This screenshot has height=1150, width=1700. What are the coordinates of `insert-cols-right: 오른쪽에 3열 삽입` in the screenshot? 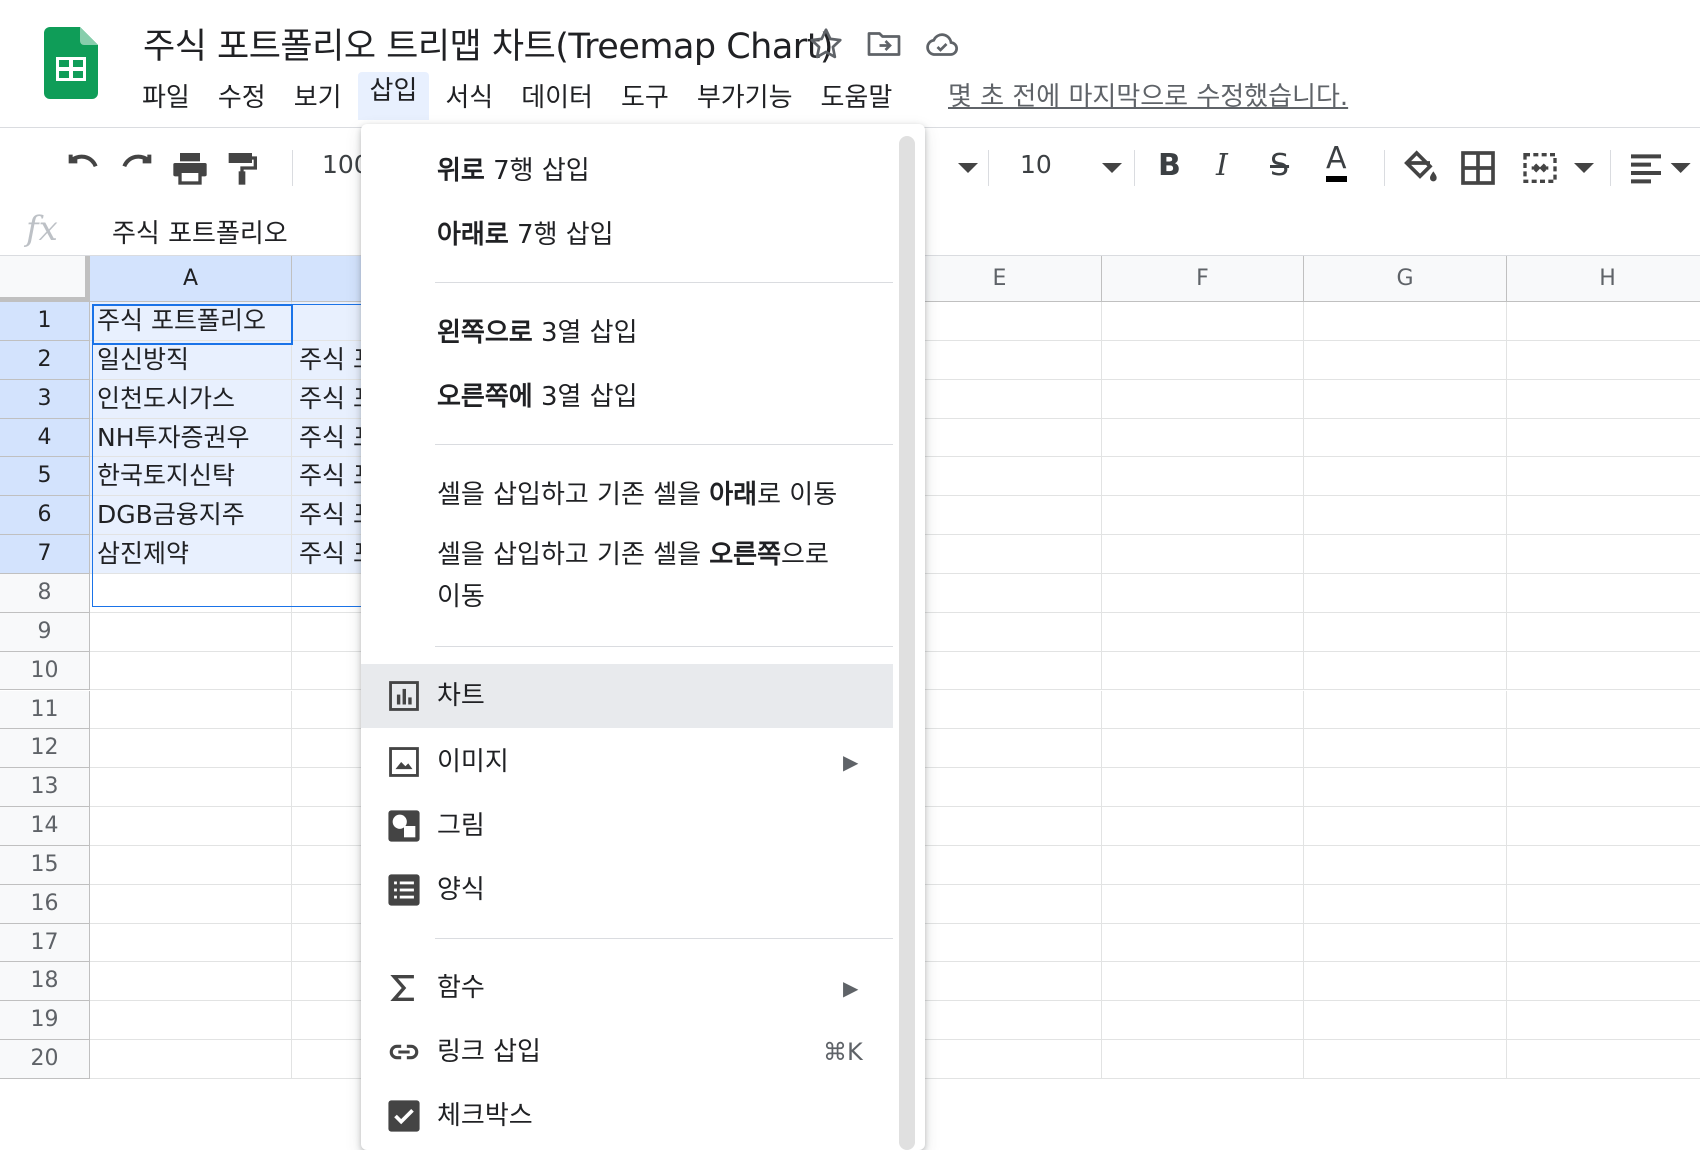 It's located at (627, 397).